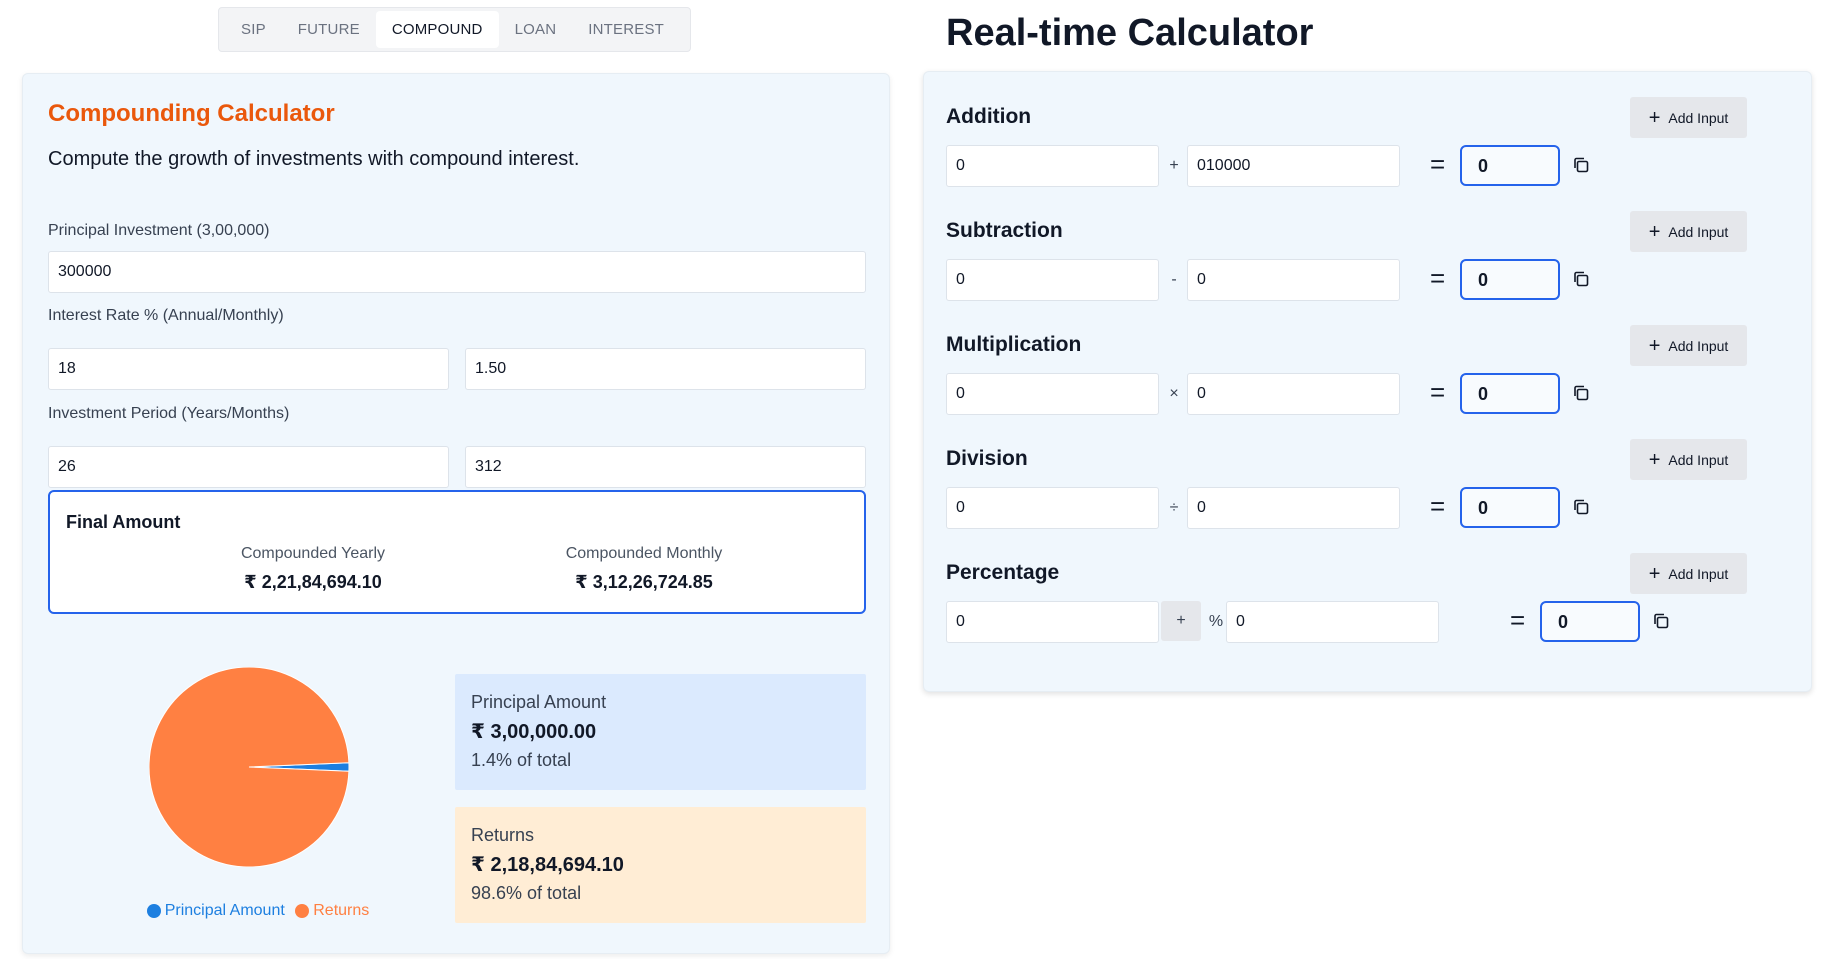 Image resolution: width=1831 pixels, height=959 pixels. I want to click on percentage-title: Percentage, so click(1003, 572).